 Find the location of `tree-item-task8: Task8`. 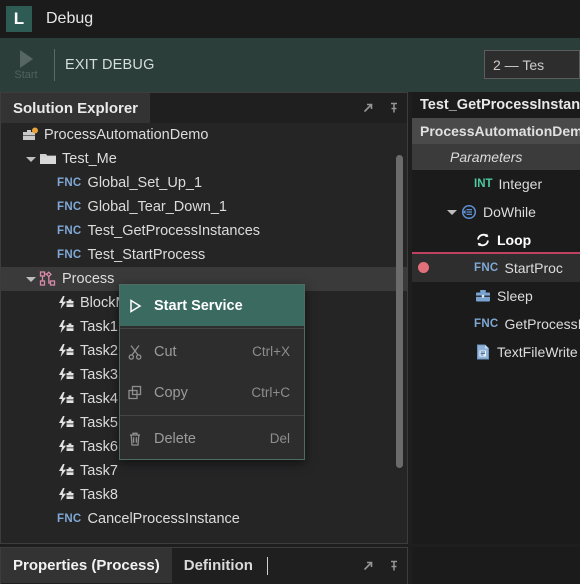

tree-item-task8: Task8 is located at coordinates (204, 495).